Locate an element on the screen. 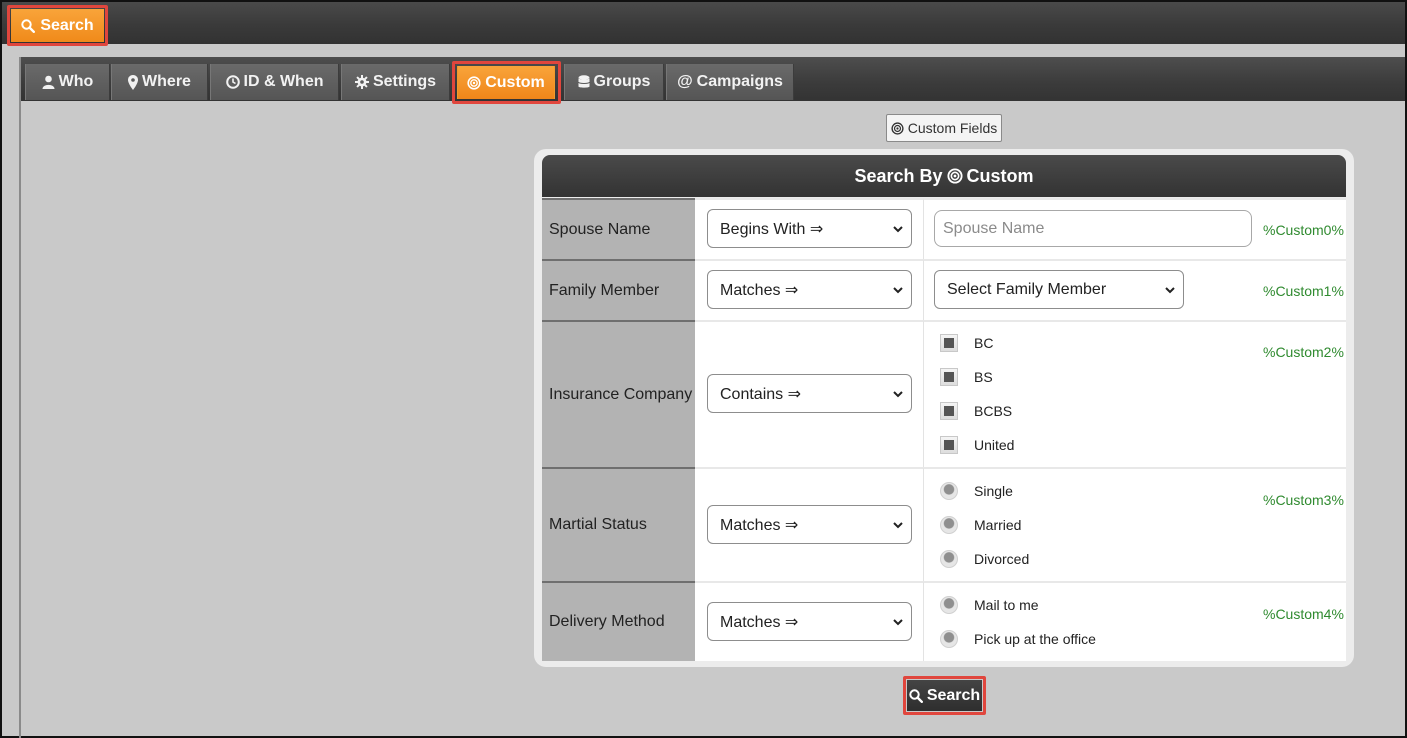  top-toolbar is located at coordinates (703, 23).